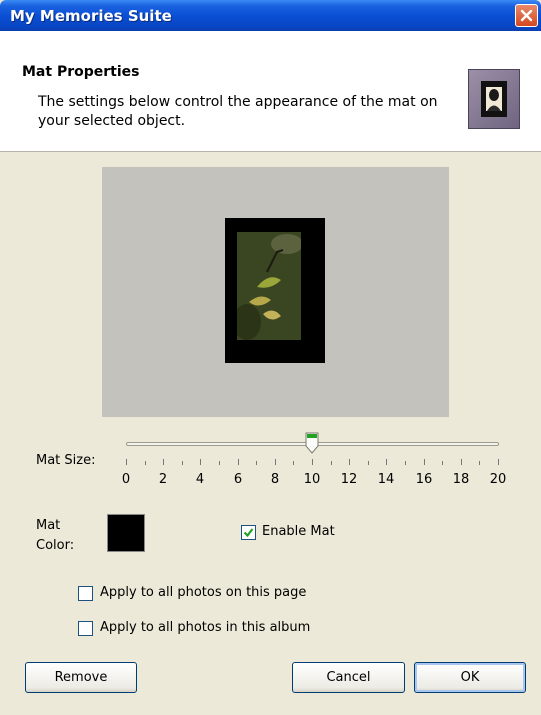 The width and height of the screenshot is (541, 715). I want to click on mat-size-label: Mat Size:, so click(66, 460).